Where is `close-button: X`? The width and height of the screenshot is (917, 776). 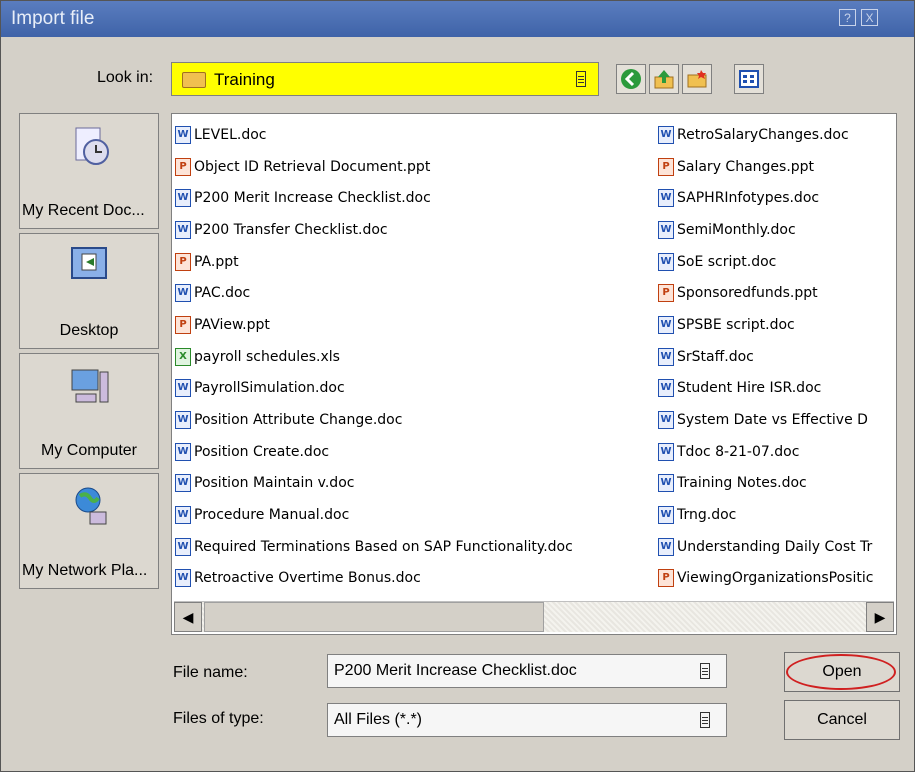 close-button: X is located at coordinates (869, 17).